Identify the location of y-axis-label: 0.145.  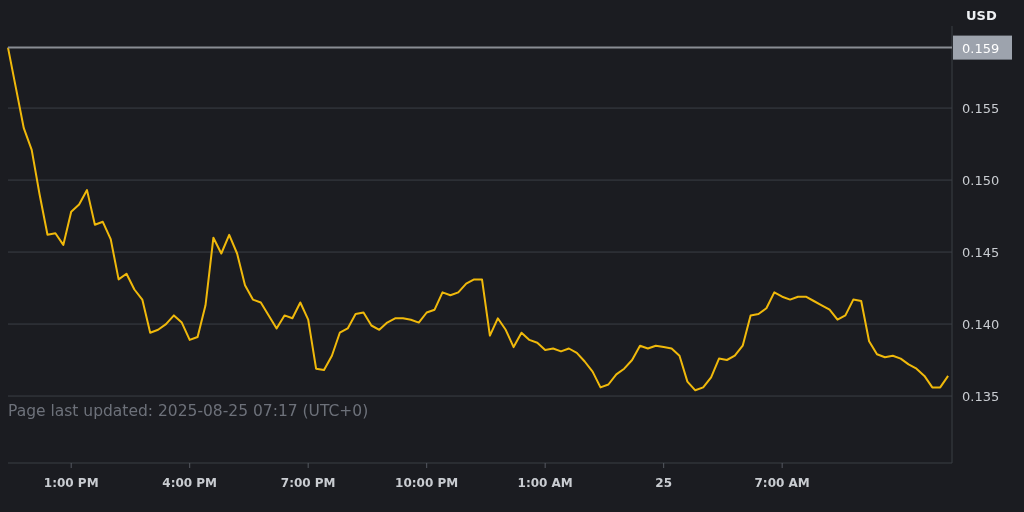
(981, 253).